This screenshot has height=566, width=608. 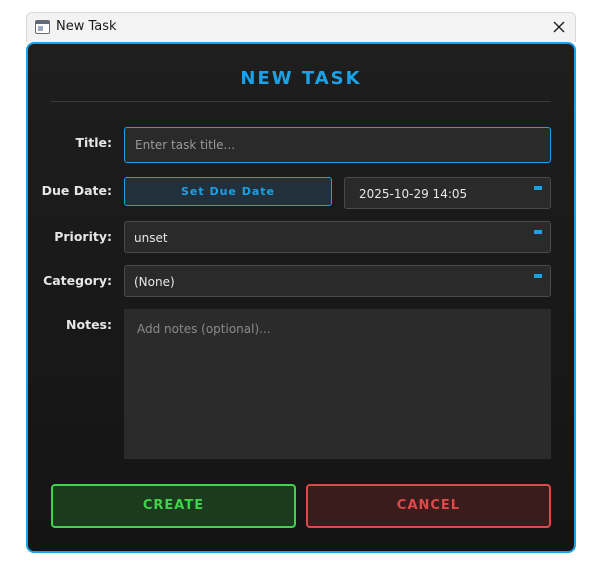 What do you see at coordinates (428, 506) in the screenshot?
I see `cancel-button: CANCEL` at bounding box center [428, 506].